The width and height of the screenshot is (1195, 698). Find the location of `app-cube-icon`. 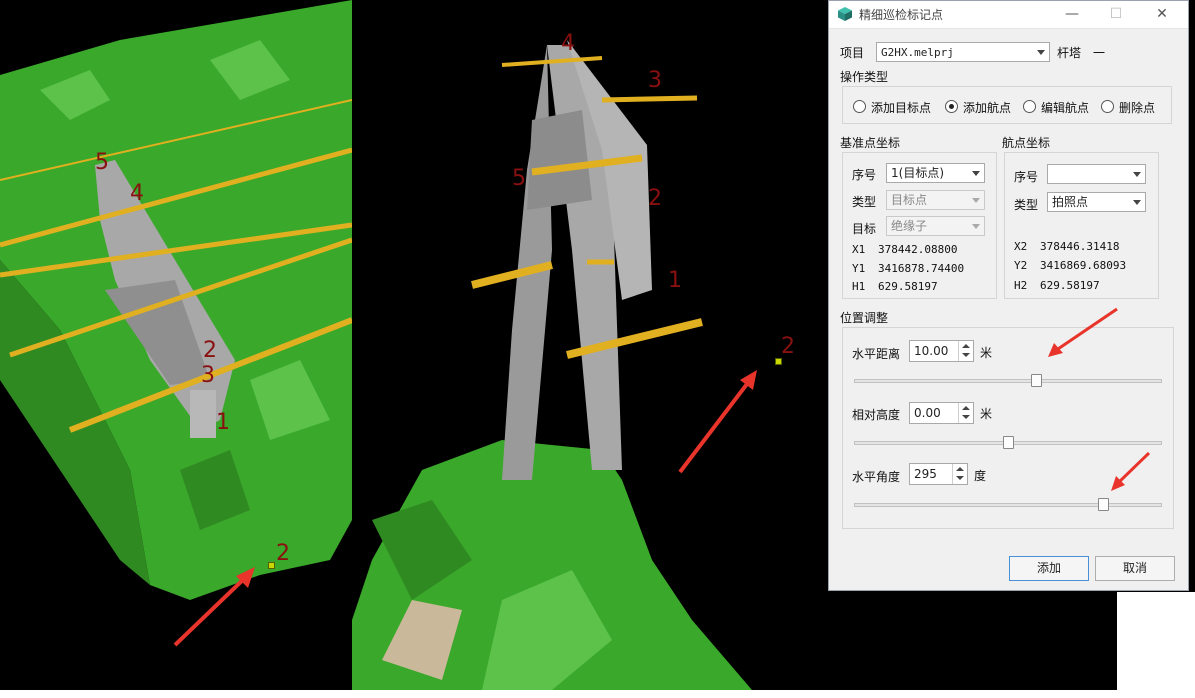

app-cube-icon is located at coordinates (845, 14).